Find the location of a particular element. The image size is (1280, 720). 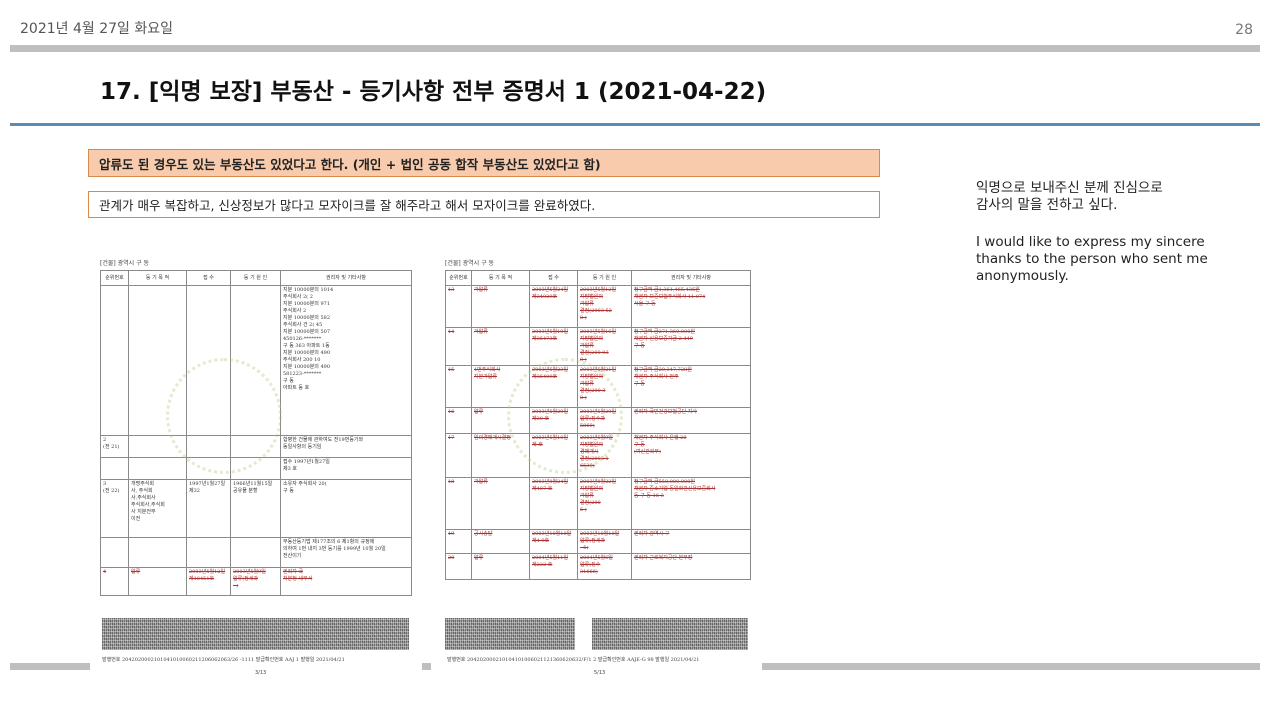

table-cell: 1997년1월27일 제32 is located at coordinates (208, 508).